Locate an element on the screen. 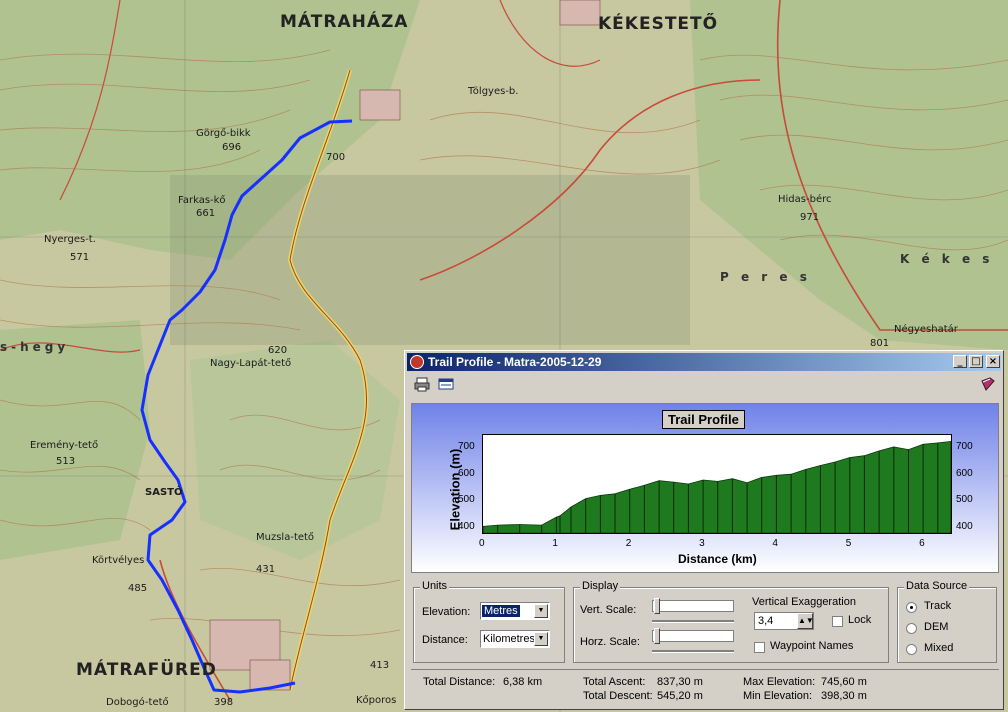 This screenshot has width=1008, height=712. y-tick-label-left: 400 is located at coordinates (466, 526).